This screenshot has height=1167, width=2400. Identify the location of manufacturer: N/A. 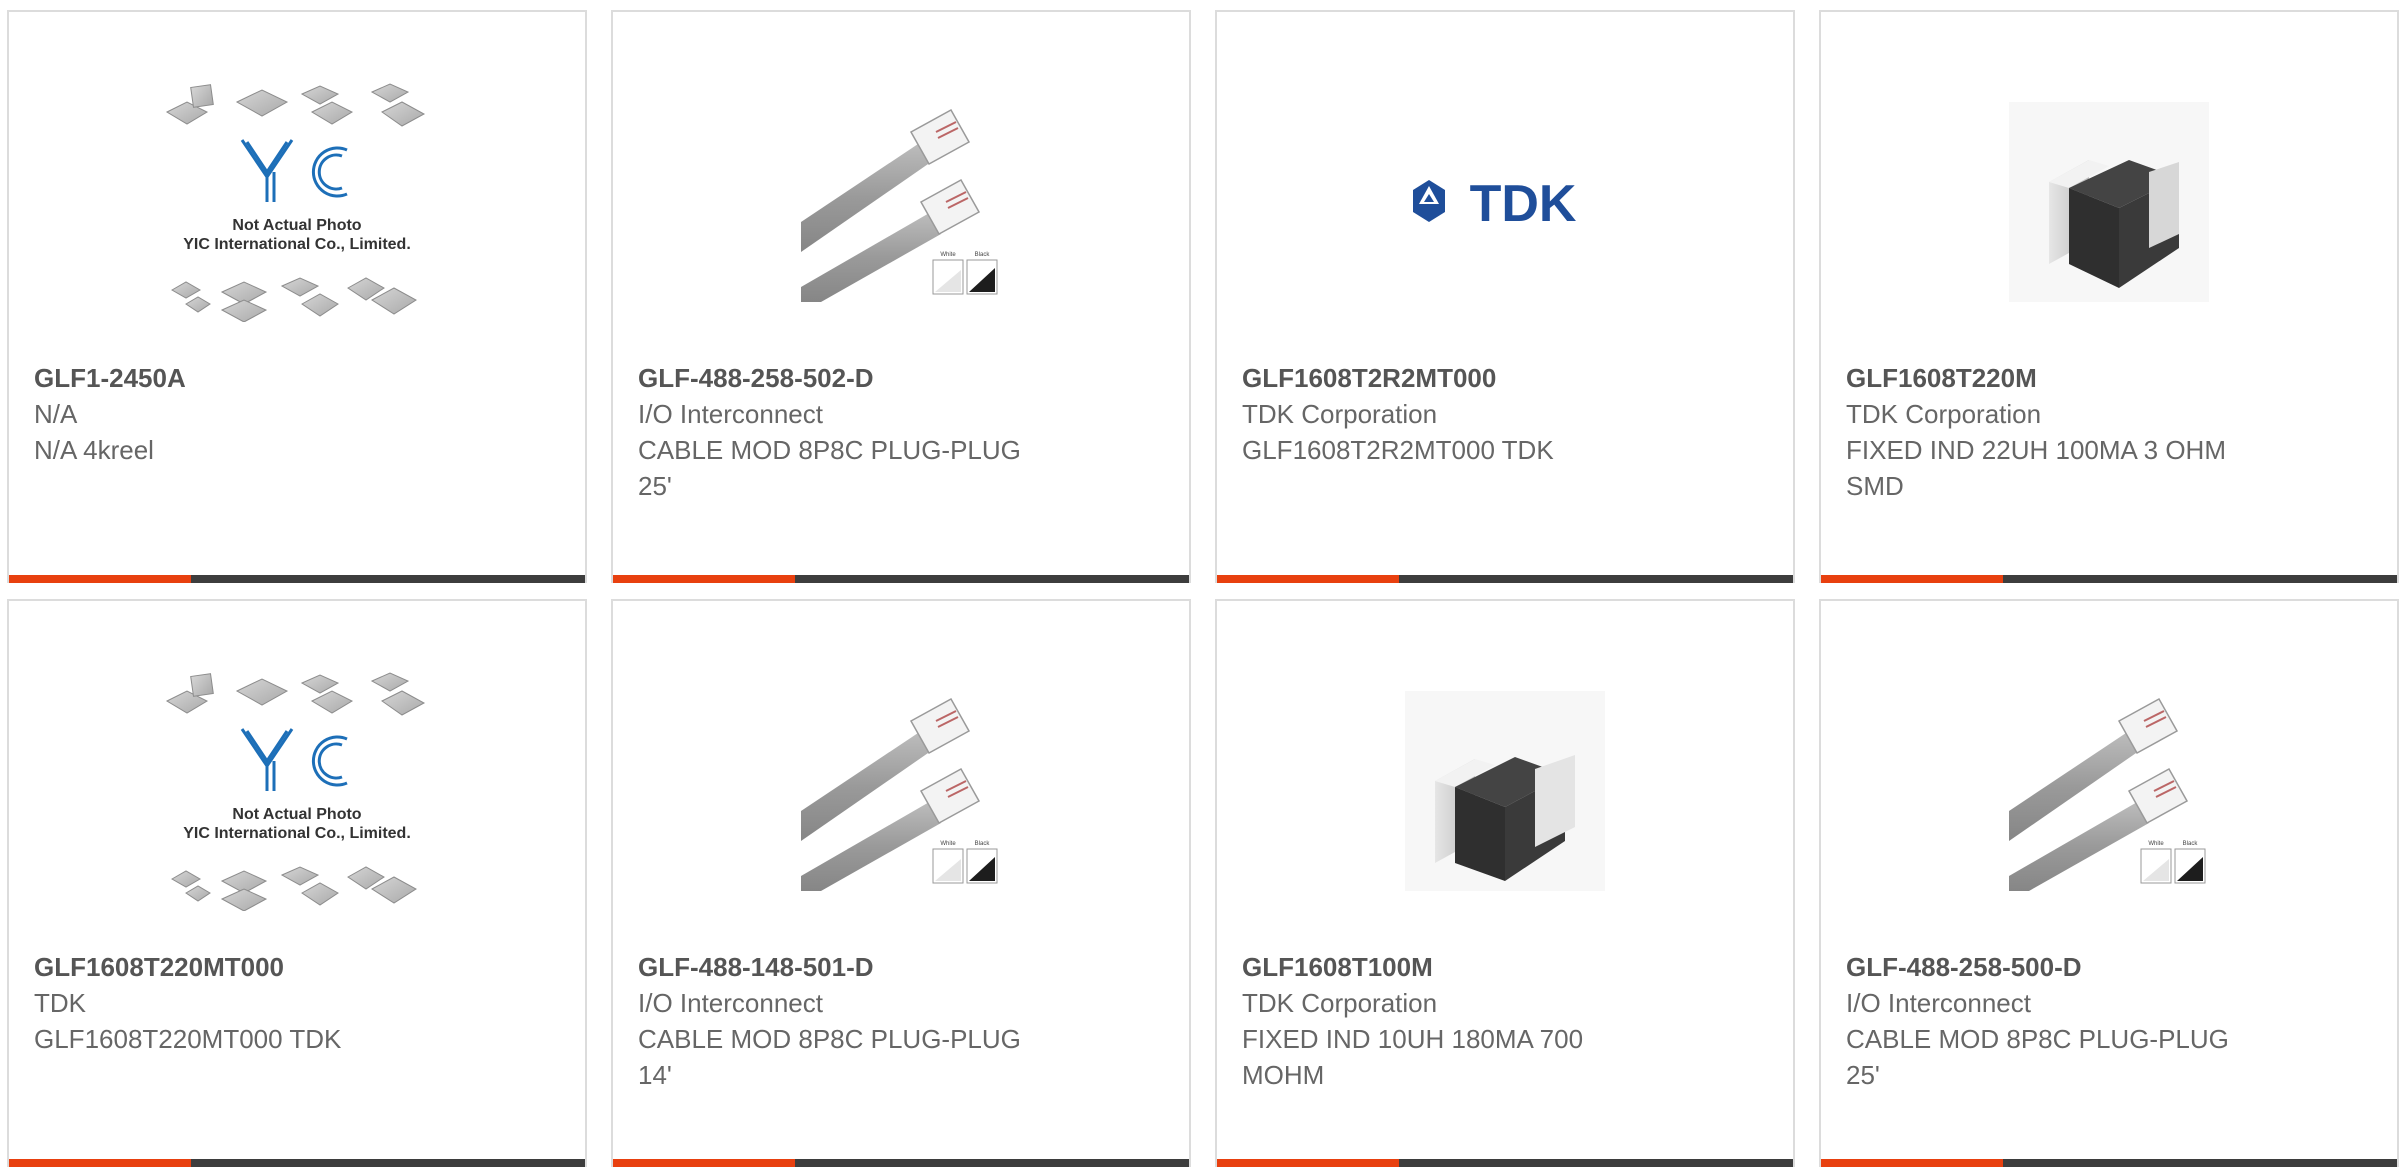
(56, 414).